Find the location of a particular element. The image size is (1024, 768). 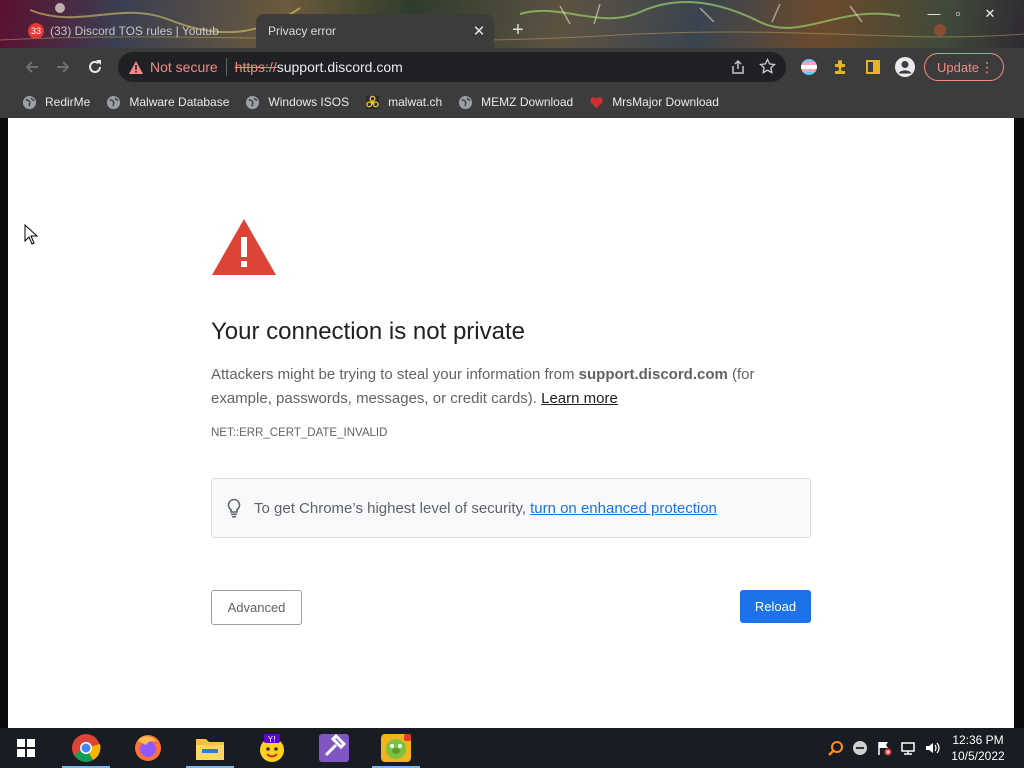

bookmark-windows-isos: Windows ISOS is located at coordinates (297, 102).